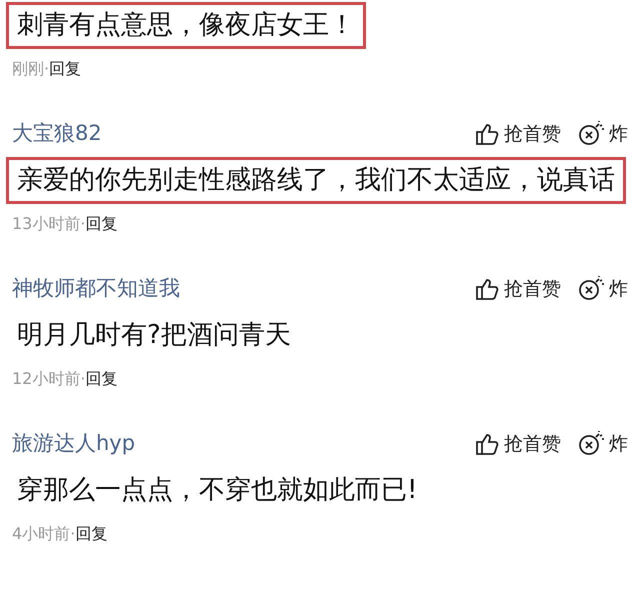 This screenshot has width=640, height=605. I want to click on comment-text: 亲爱的你先别走性感路线了，我们不太适应，说真话, so click(316, 180).